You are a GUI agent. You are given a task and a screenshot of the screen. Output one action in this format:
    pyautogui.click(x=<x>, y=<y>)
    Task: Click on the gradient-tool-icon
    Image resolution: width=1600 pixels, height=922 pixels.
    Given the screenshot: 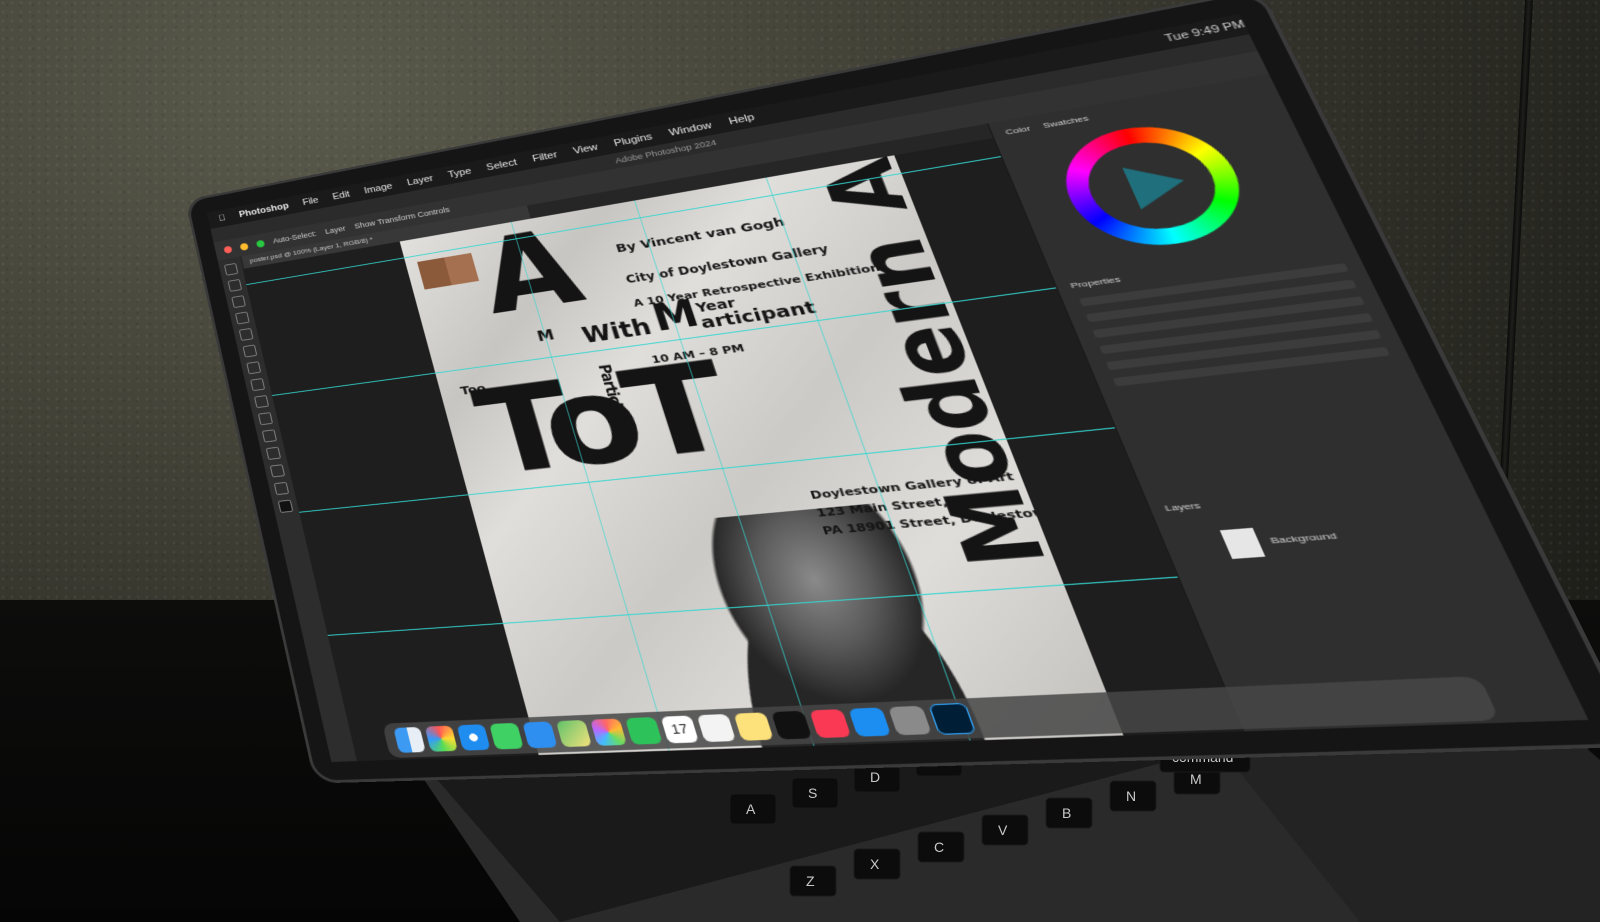 What is the action you would take?
    pyautogui.click(x=262, y=402)
    